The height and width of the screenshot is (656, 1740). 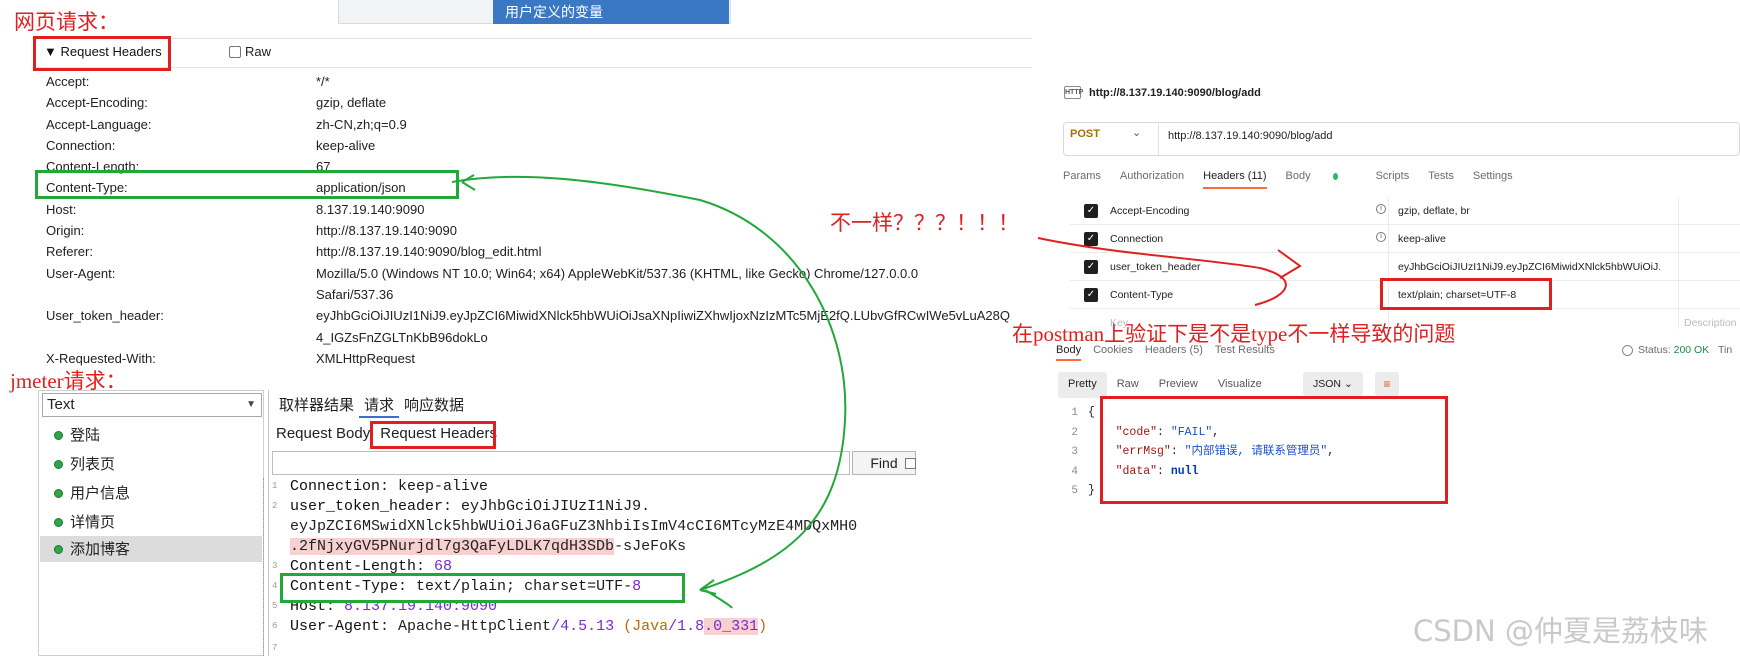 What do you see at coordinates (1250, 136) in the screenshot?
I see `url-input: http://8.137.19.140:9090/blog/add` at bounding box center [1250, 136].